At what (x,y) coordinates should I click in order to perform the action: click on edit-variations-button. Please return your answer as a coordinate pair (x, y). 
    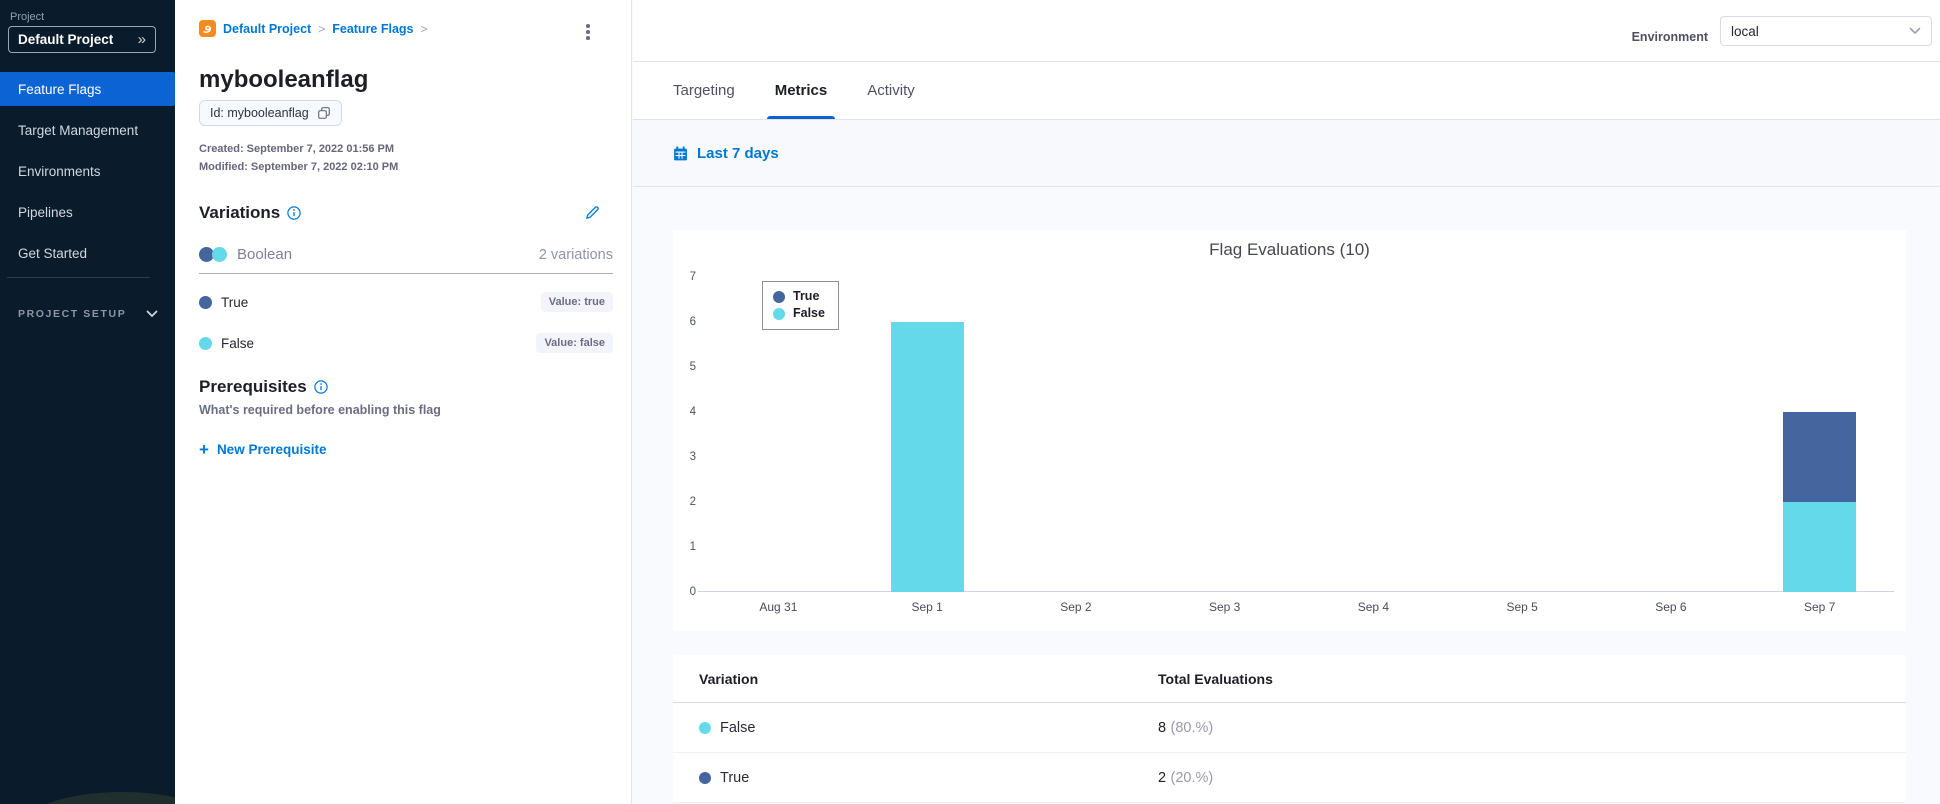
    Looking at the image, I should click on (592, 215).